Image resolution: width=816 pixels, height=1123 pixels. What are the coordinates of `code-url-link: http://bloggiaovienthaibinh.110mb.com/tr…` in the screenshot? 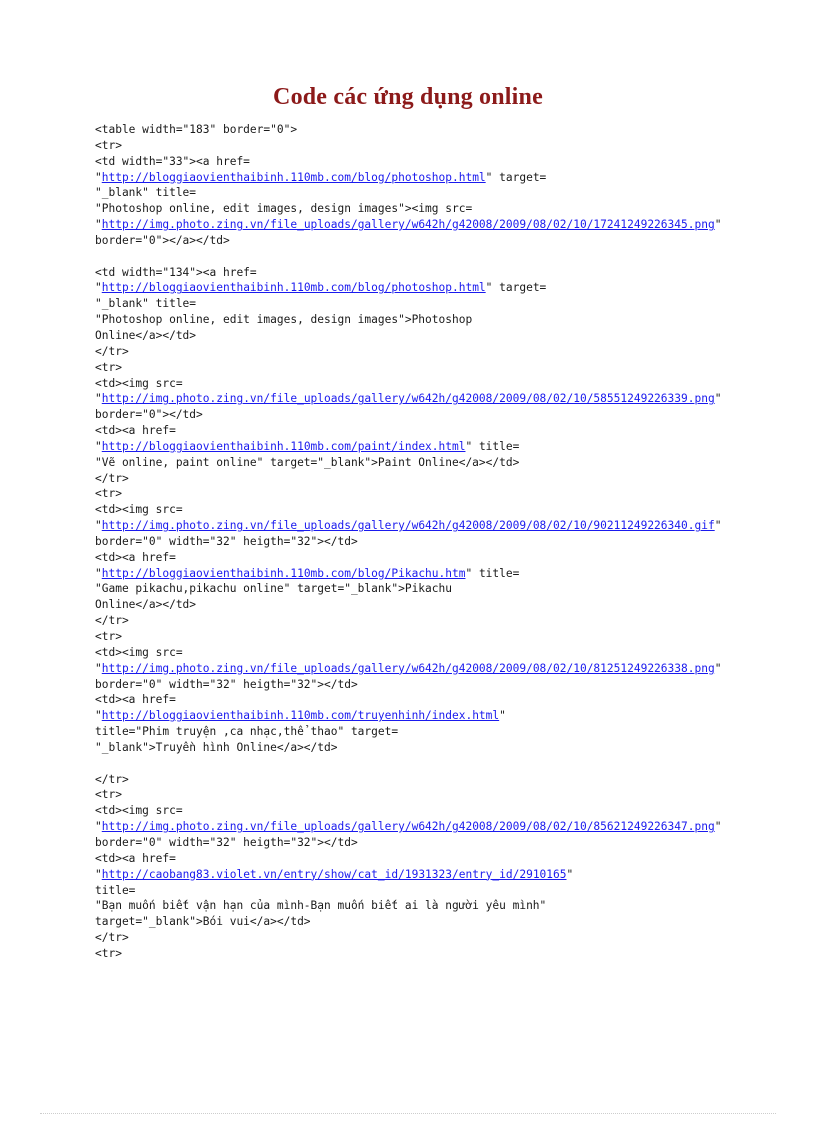 It's located at (300, 715).